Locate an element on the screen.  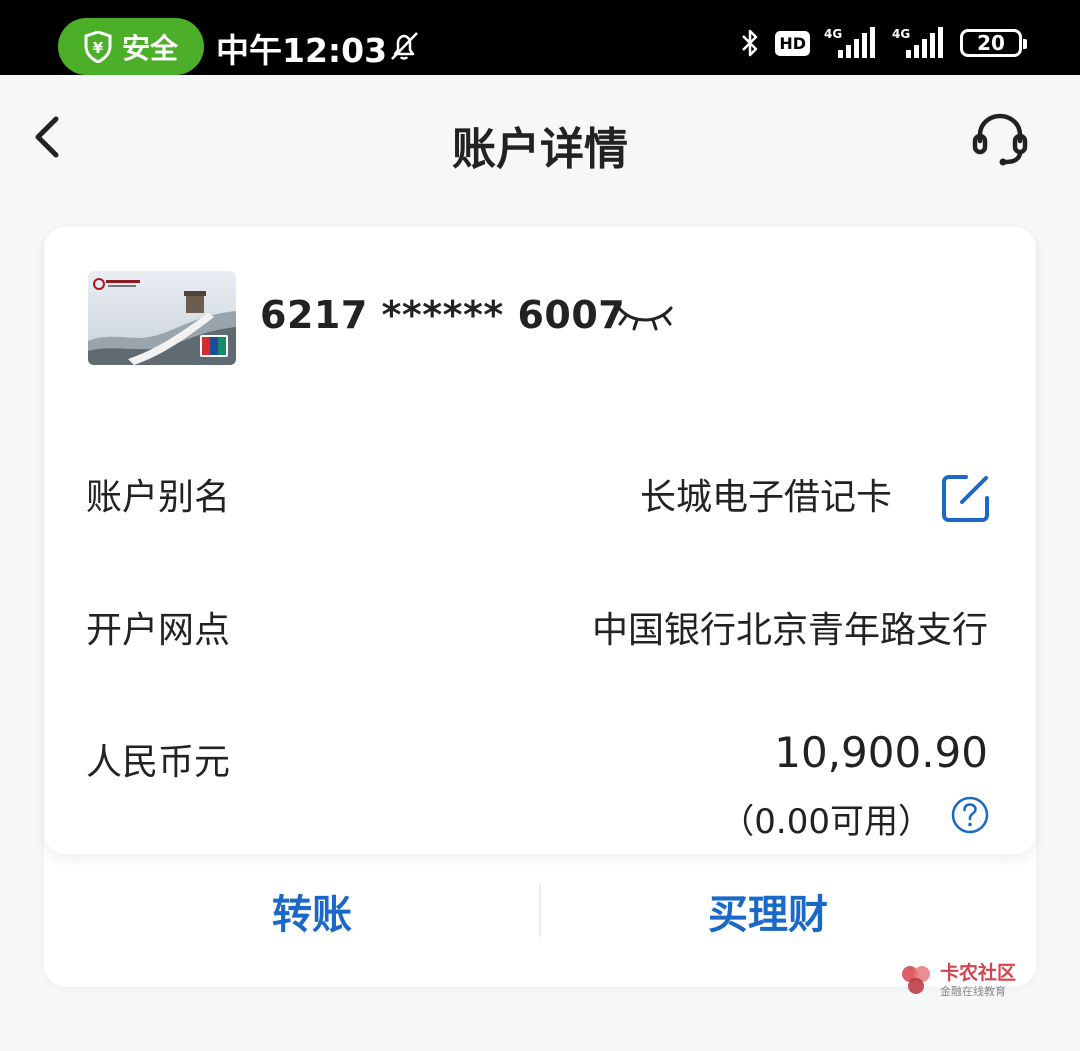
help-question-icon is located at coordinates (970, 815).